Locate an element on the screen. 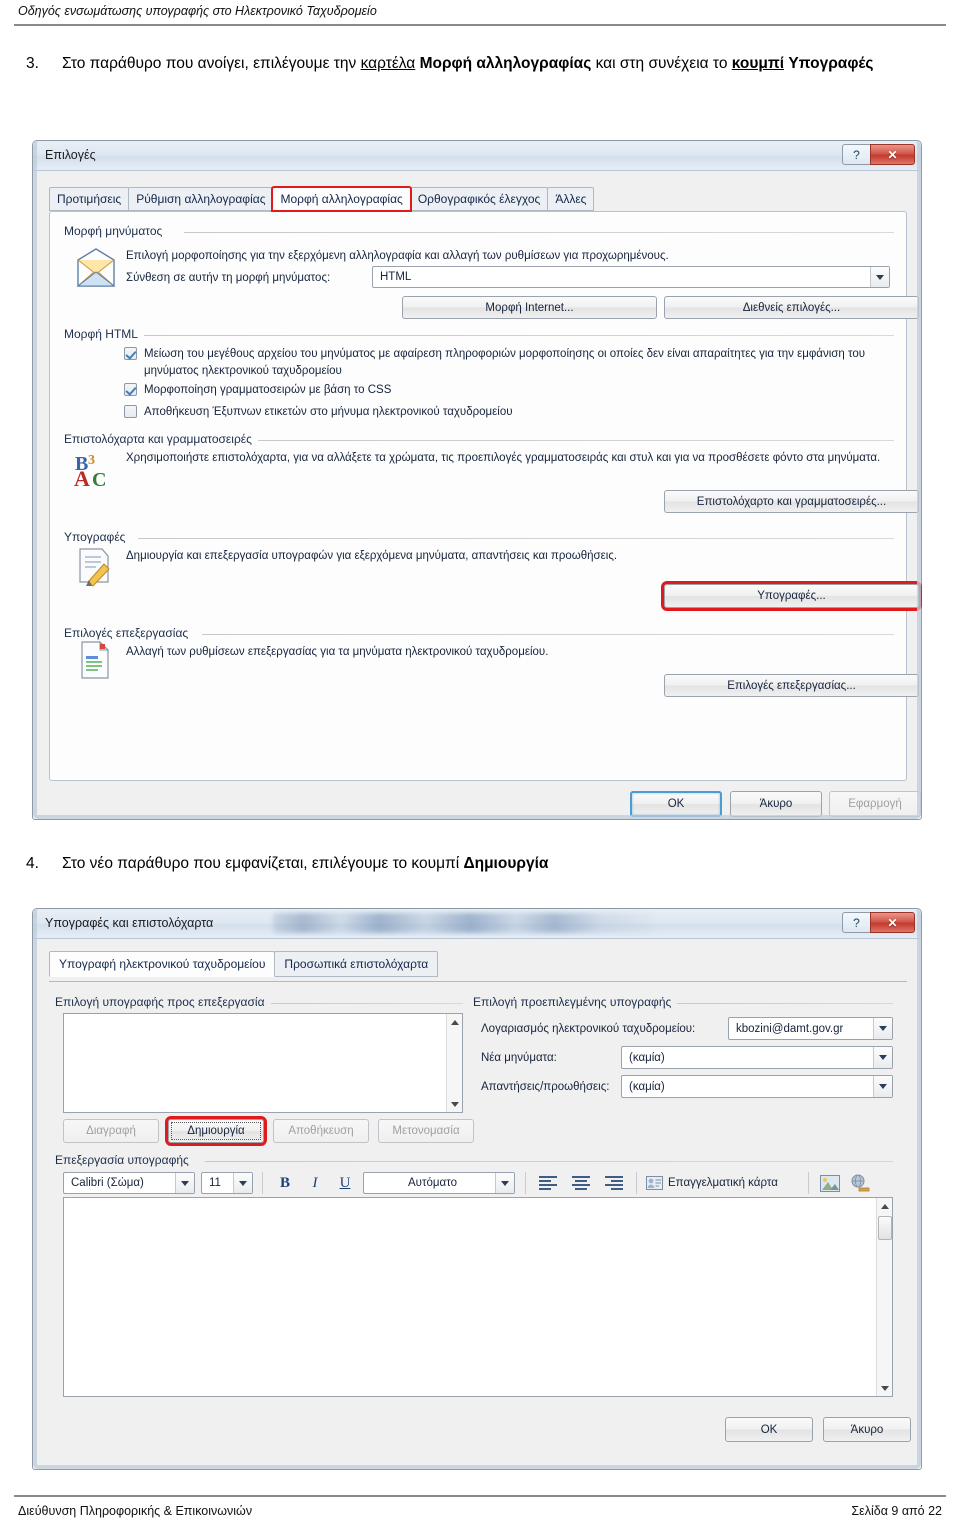  options-window-buttons: ? ✕ is located at coordinates (878, 154).